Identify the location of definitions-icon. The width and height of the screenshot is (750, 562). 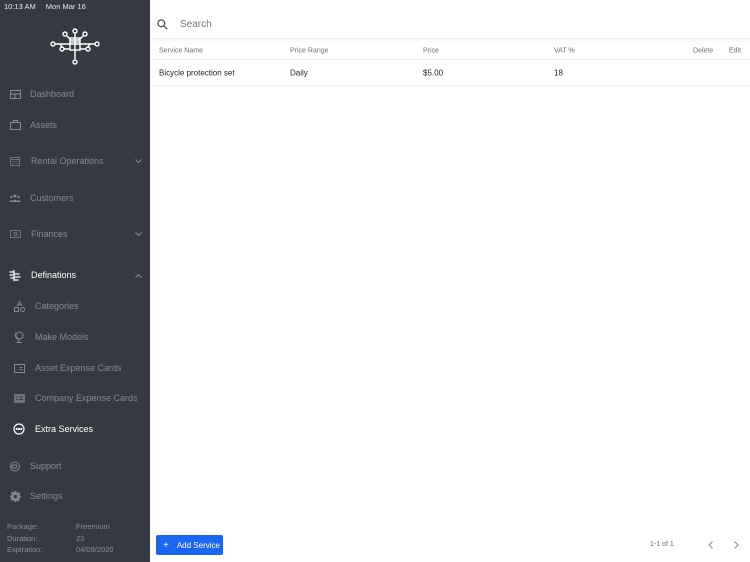
(15, 275).